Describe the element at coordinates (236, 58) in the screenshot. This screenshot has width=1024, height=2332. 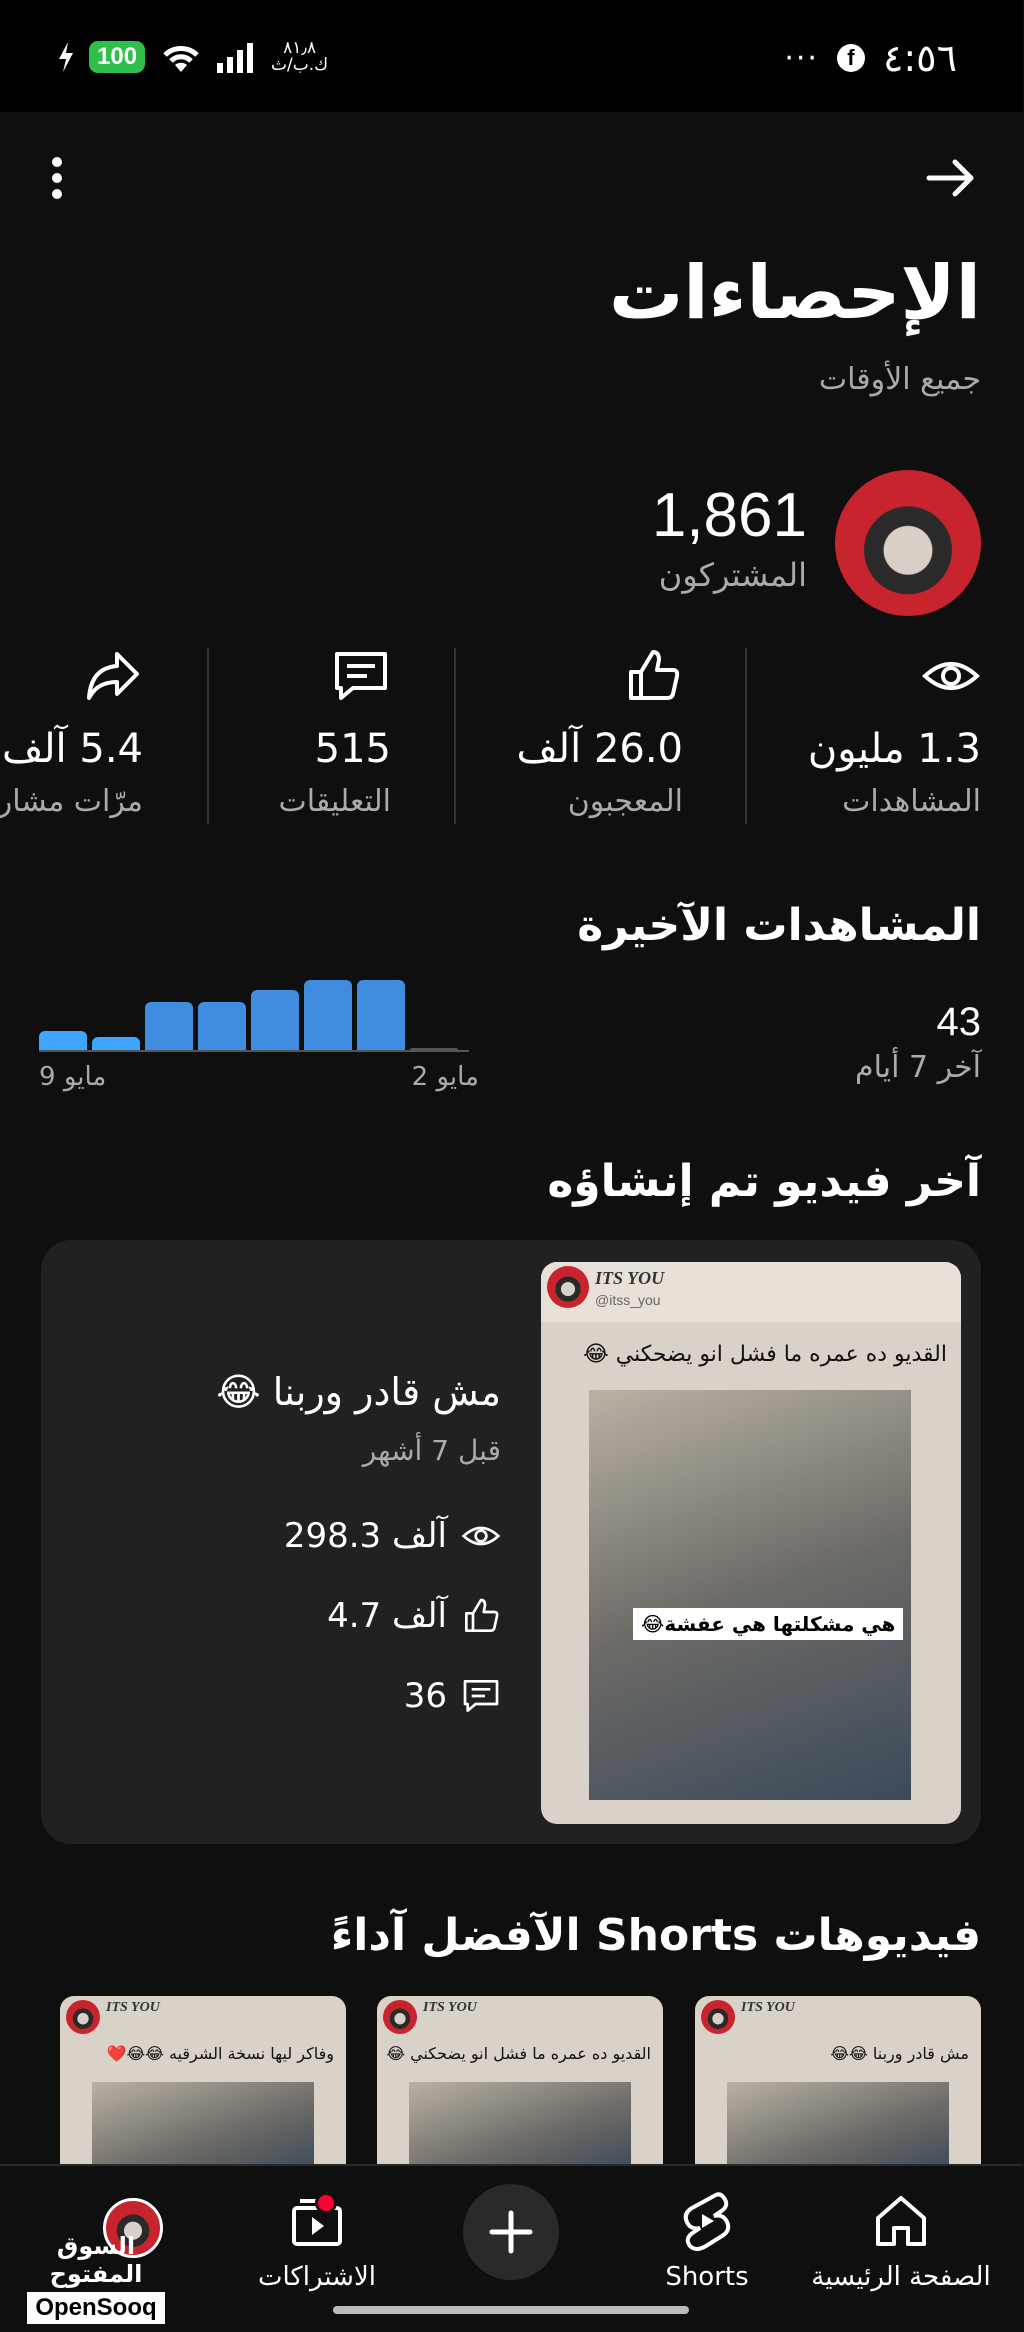
I see `signal-icon` at that location.